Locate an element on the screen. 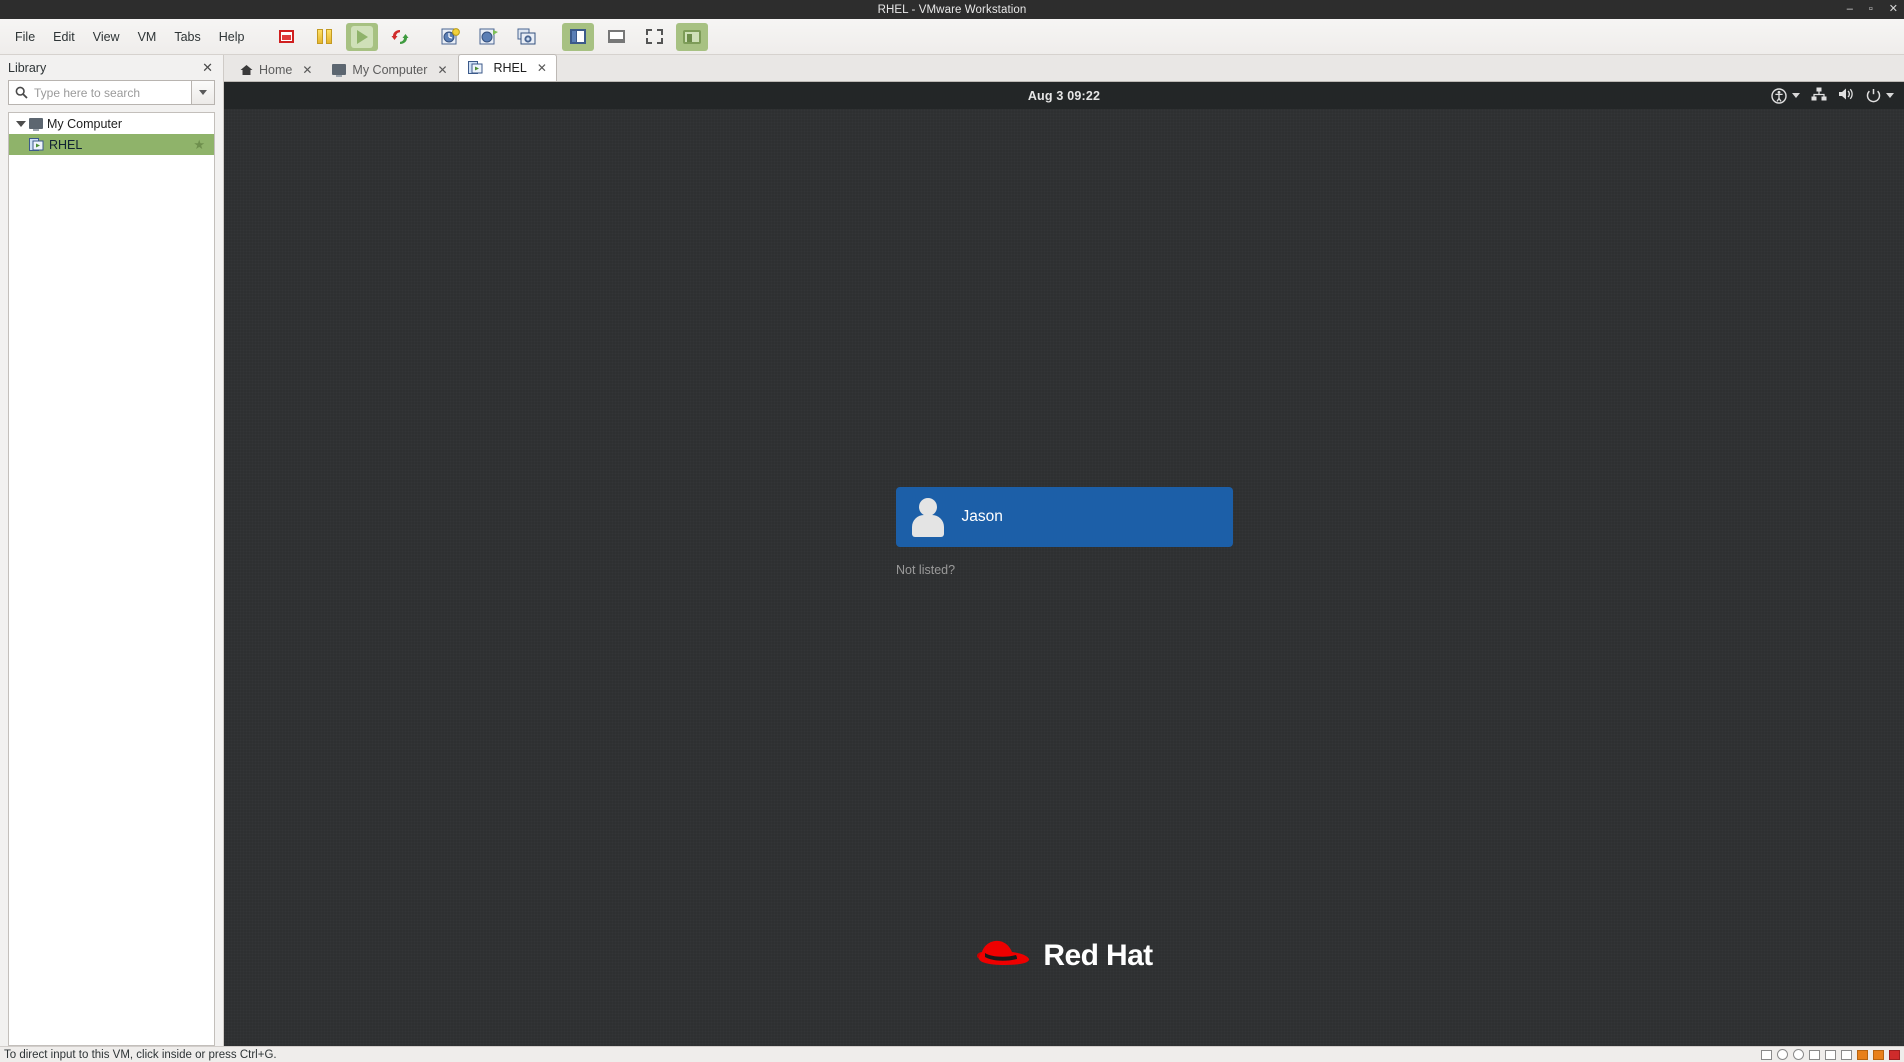  window-controls: – ▫ ✕ is located at coordinates (1872, 9).